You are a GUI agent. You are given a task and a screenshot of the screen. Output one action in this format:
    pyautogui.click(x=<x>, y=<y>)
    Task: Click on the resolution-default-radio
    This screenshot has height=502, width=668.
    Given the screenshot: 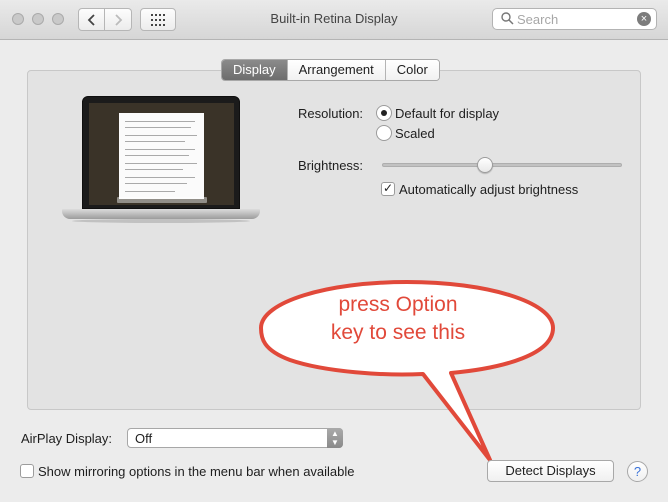 What is the action you would take?
    pyautogui.click(x=384, y=113)
    